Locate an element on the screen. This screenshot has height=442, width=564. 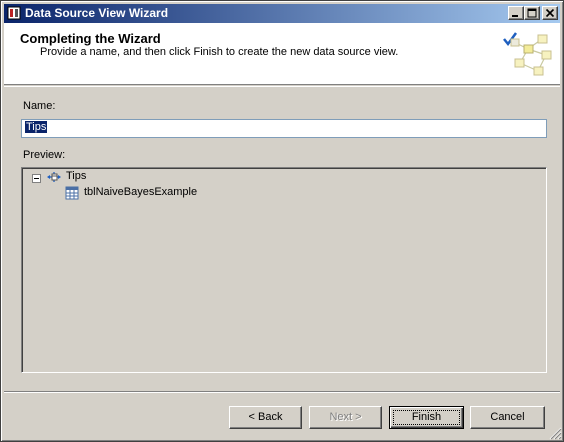
preview-label: Preview: is located at coordinates (44, 155).